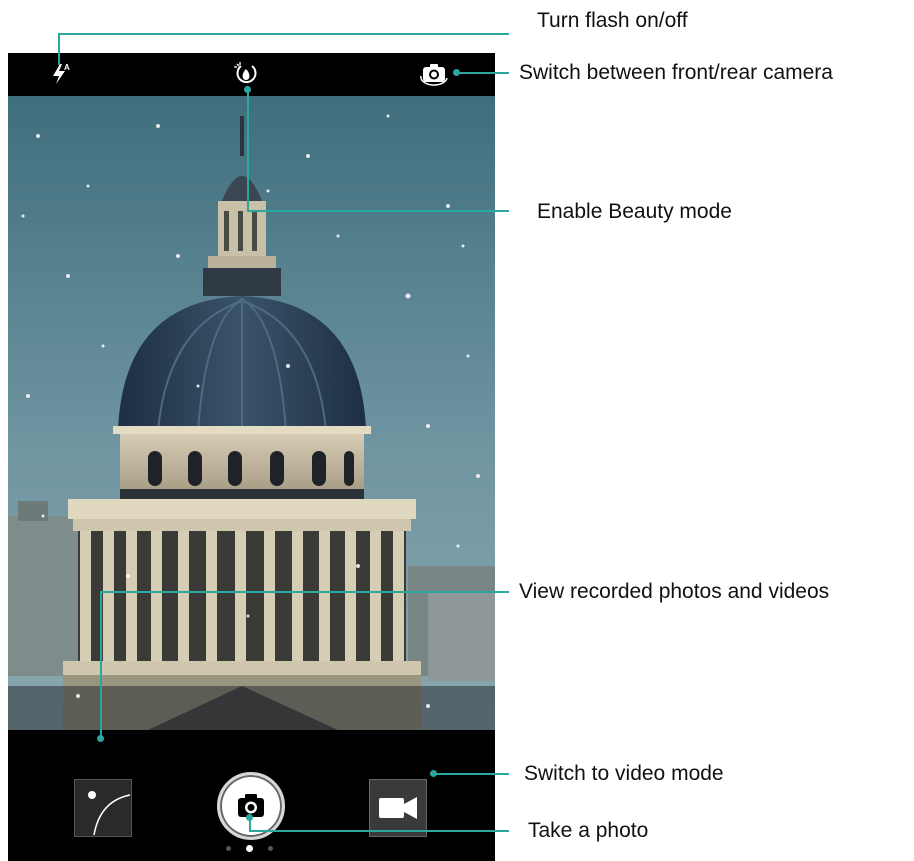 This screenshot has width=914, height=861. I want to click on mode-pager, so click(252, 849).